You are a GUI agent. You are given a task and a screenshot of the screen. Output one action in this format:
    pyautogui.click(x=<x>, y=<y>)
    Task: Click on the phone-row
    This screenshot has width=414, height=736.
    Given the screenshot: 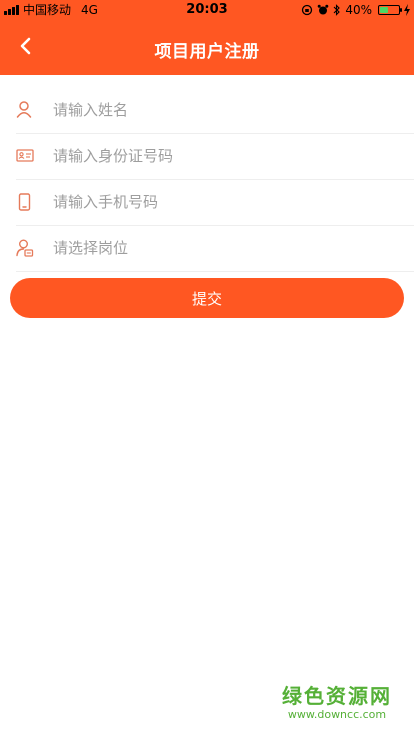 What is the action you would take?
    pyautogui.click(x=215, y=203)
    